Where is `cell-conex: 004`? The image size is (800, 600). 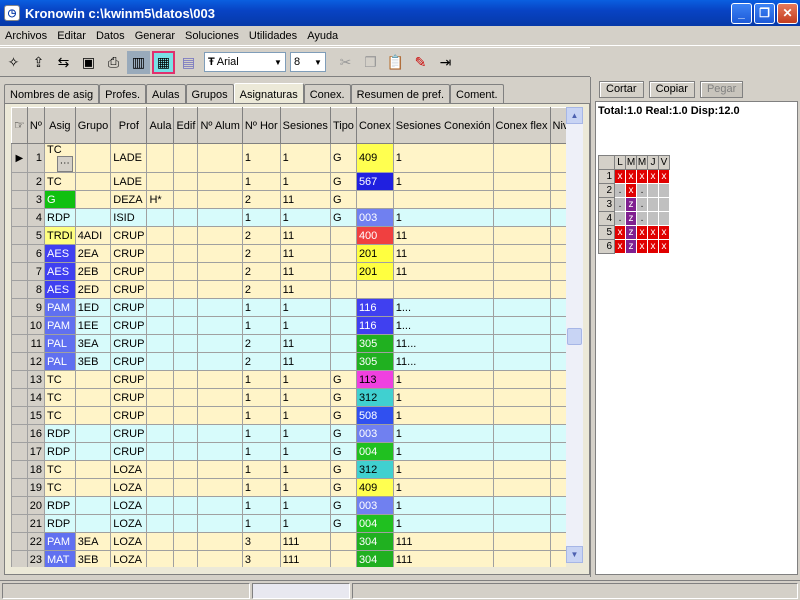
cell-conex: 004 is located at coordinates (374, 451).